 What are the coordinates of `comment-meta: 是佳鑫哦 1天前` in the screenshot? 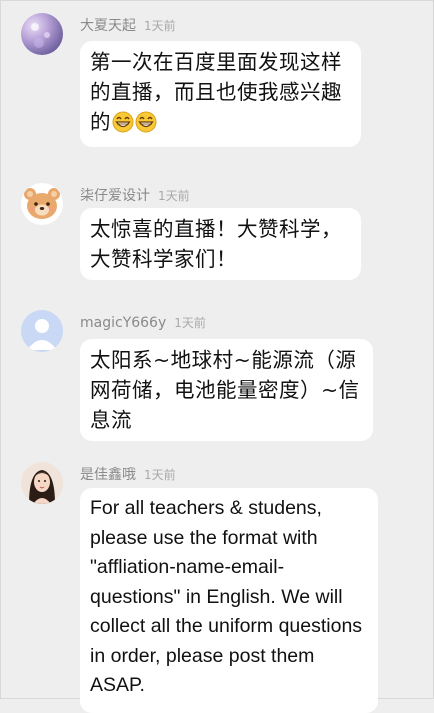 It's located at (128, 474).